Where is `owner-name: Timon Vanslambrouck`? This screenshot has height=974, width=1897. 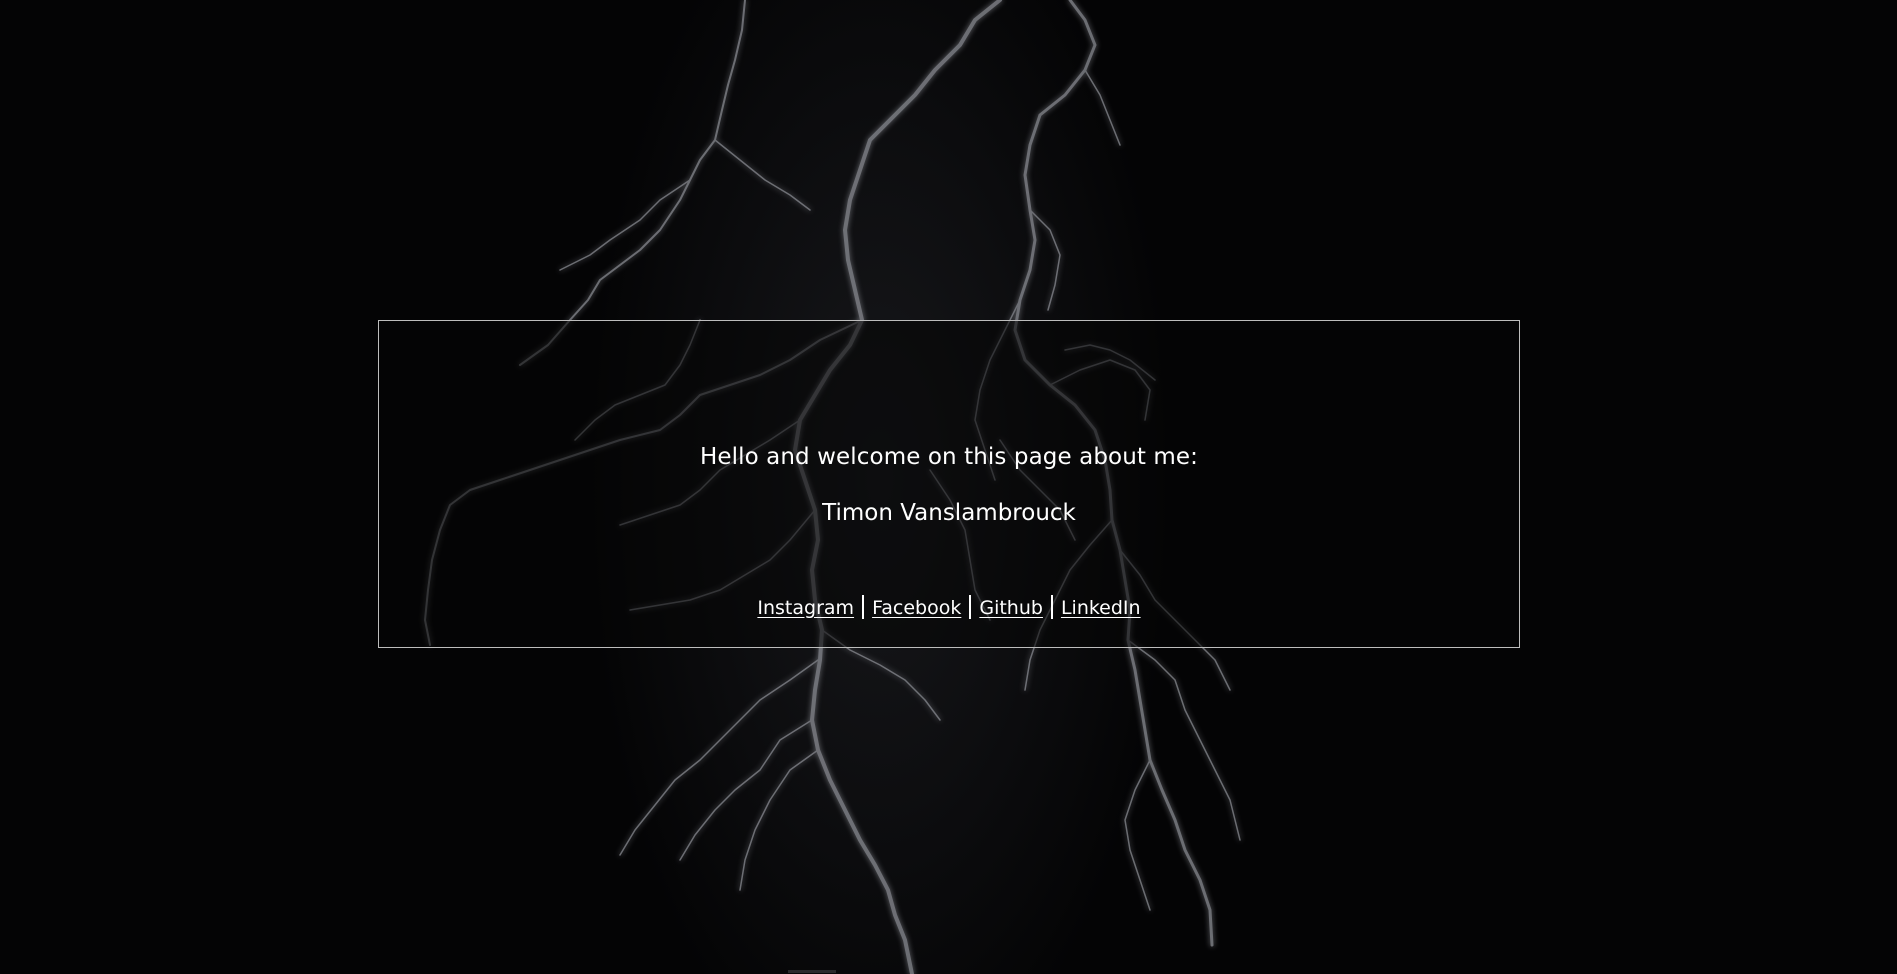
owner-name: Timon Vanslambrouck is located at coordinates (949, 513).